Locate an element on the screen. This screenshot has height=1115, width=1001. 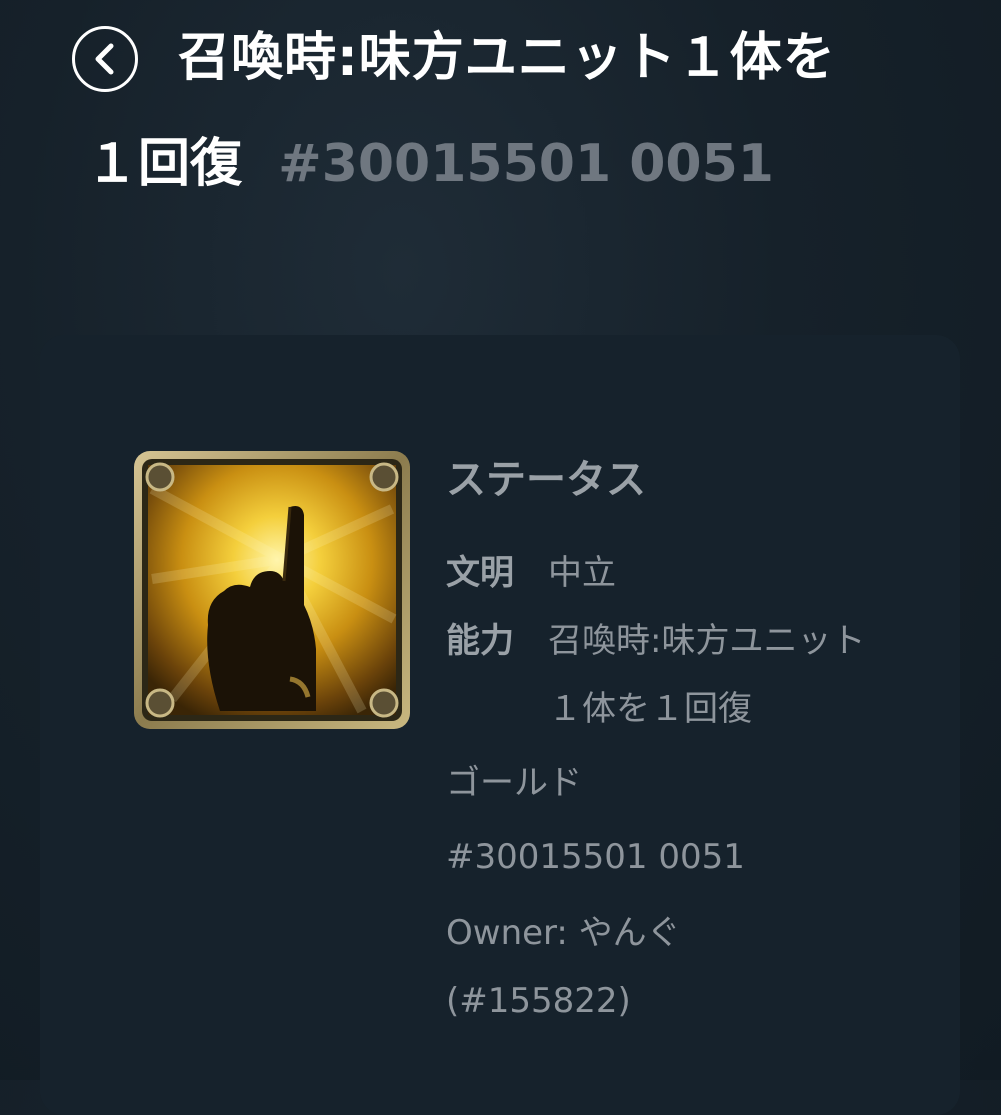
pointing-hand-icon is located at coordinates (272, 590).